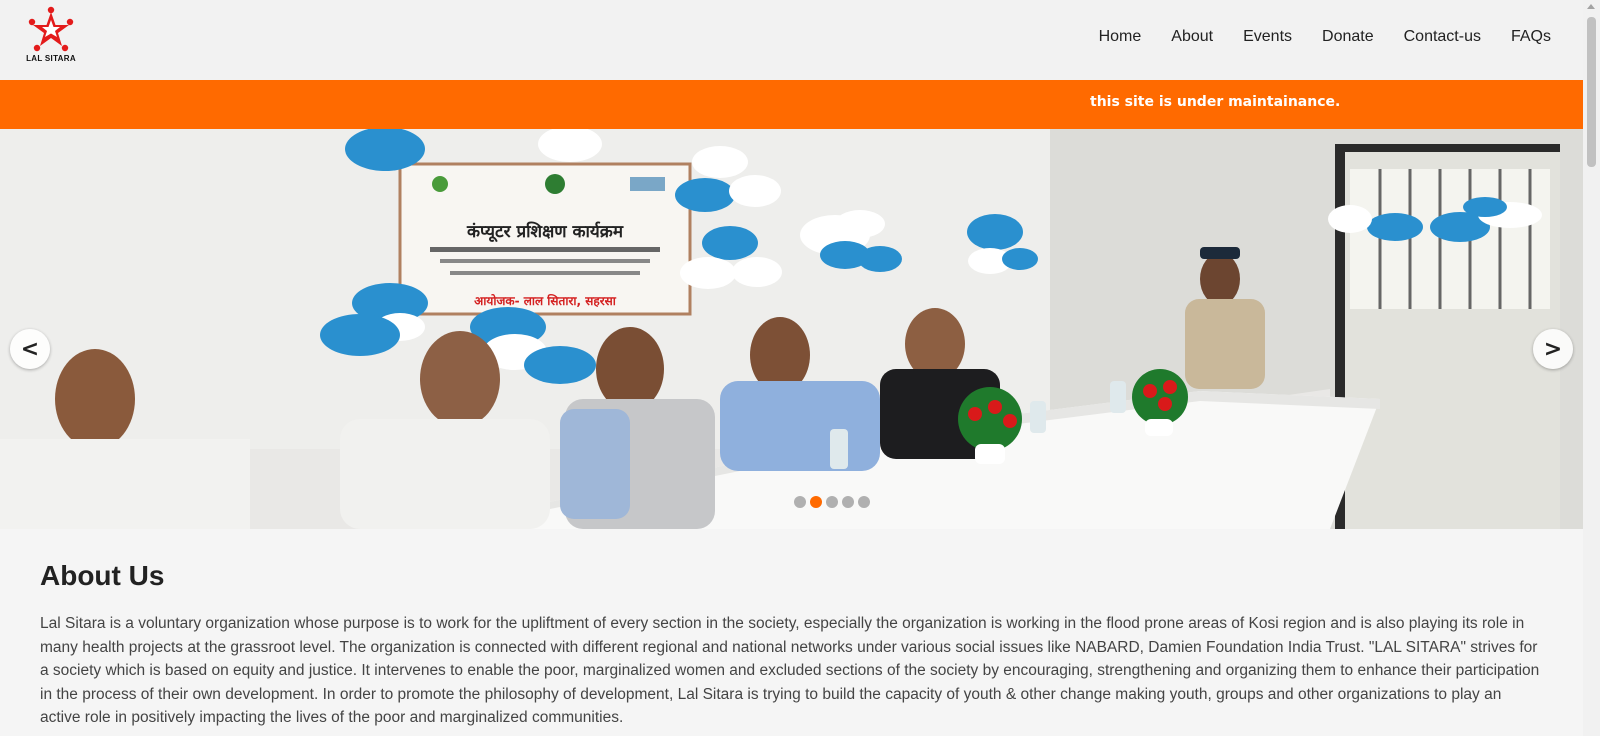 This screenshot has height=736, width=1600. I want to click on site-logo: LAL SITARA, so click(51, 36).